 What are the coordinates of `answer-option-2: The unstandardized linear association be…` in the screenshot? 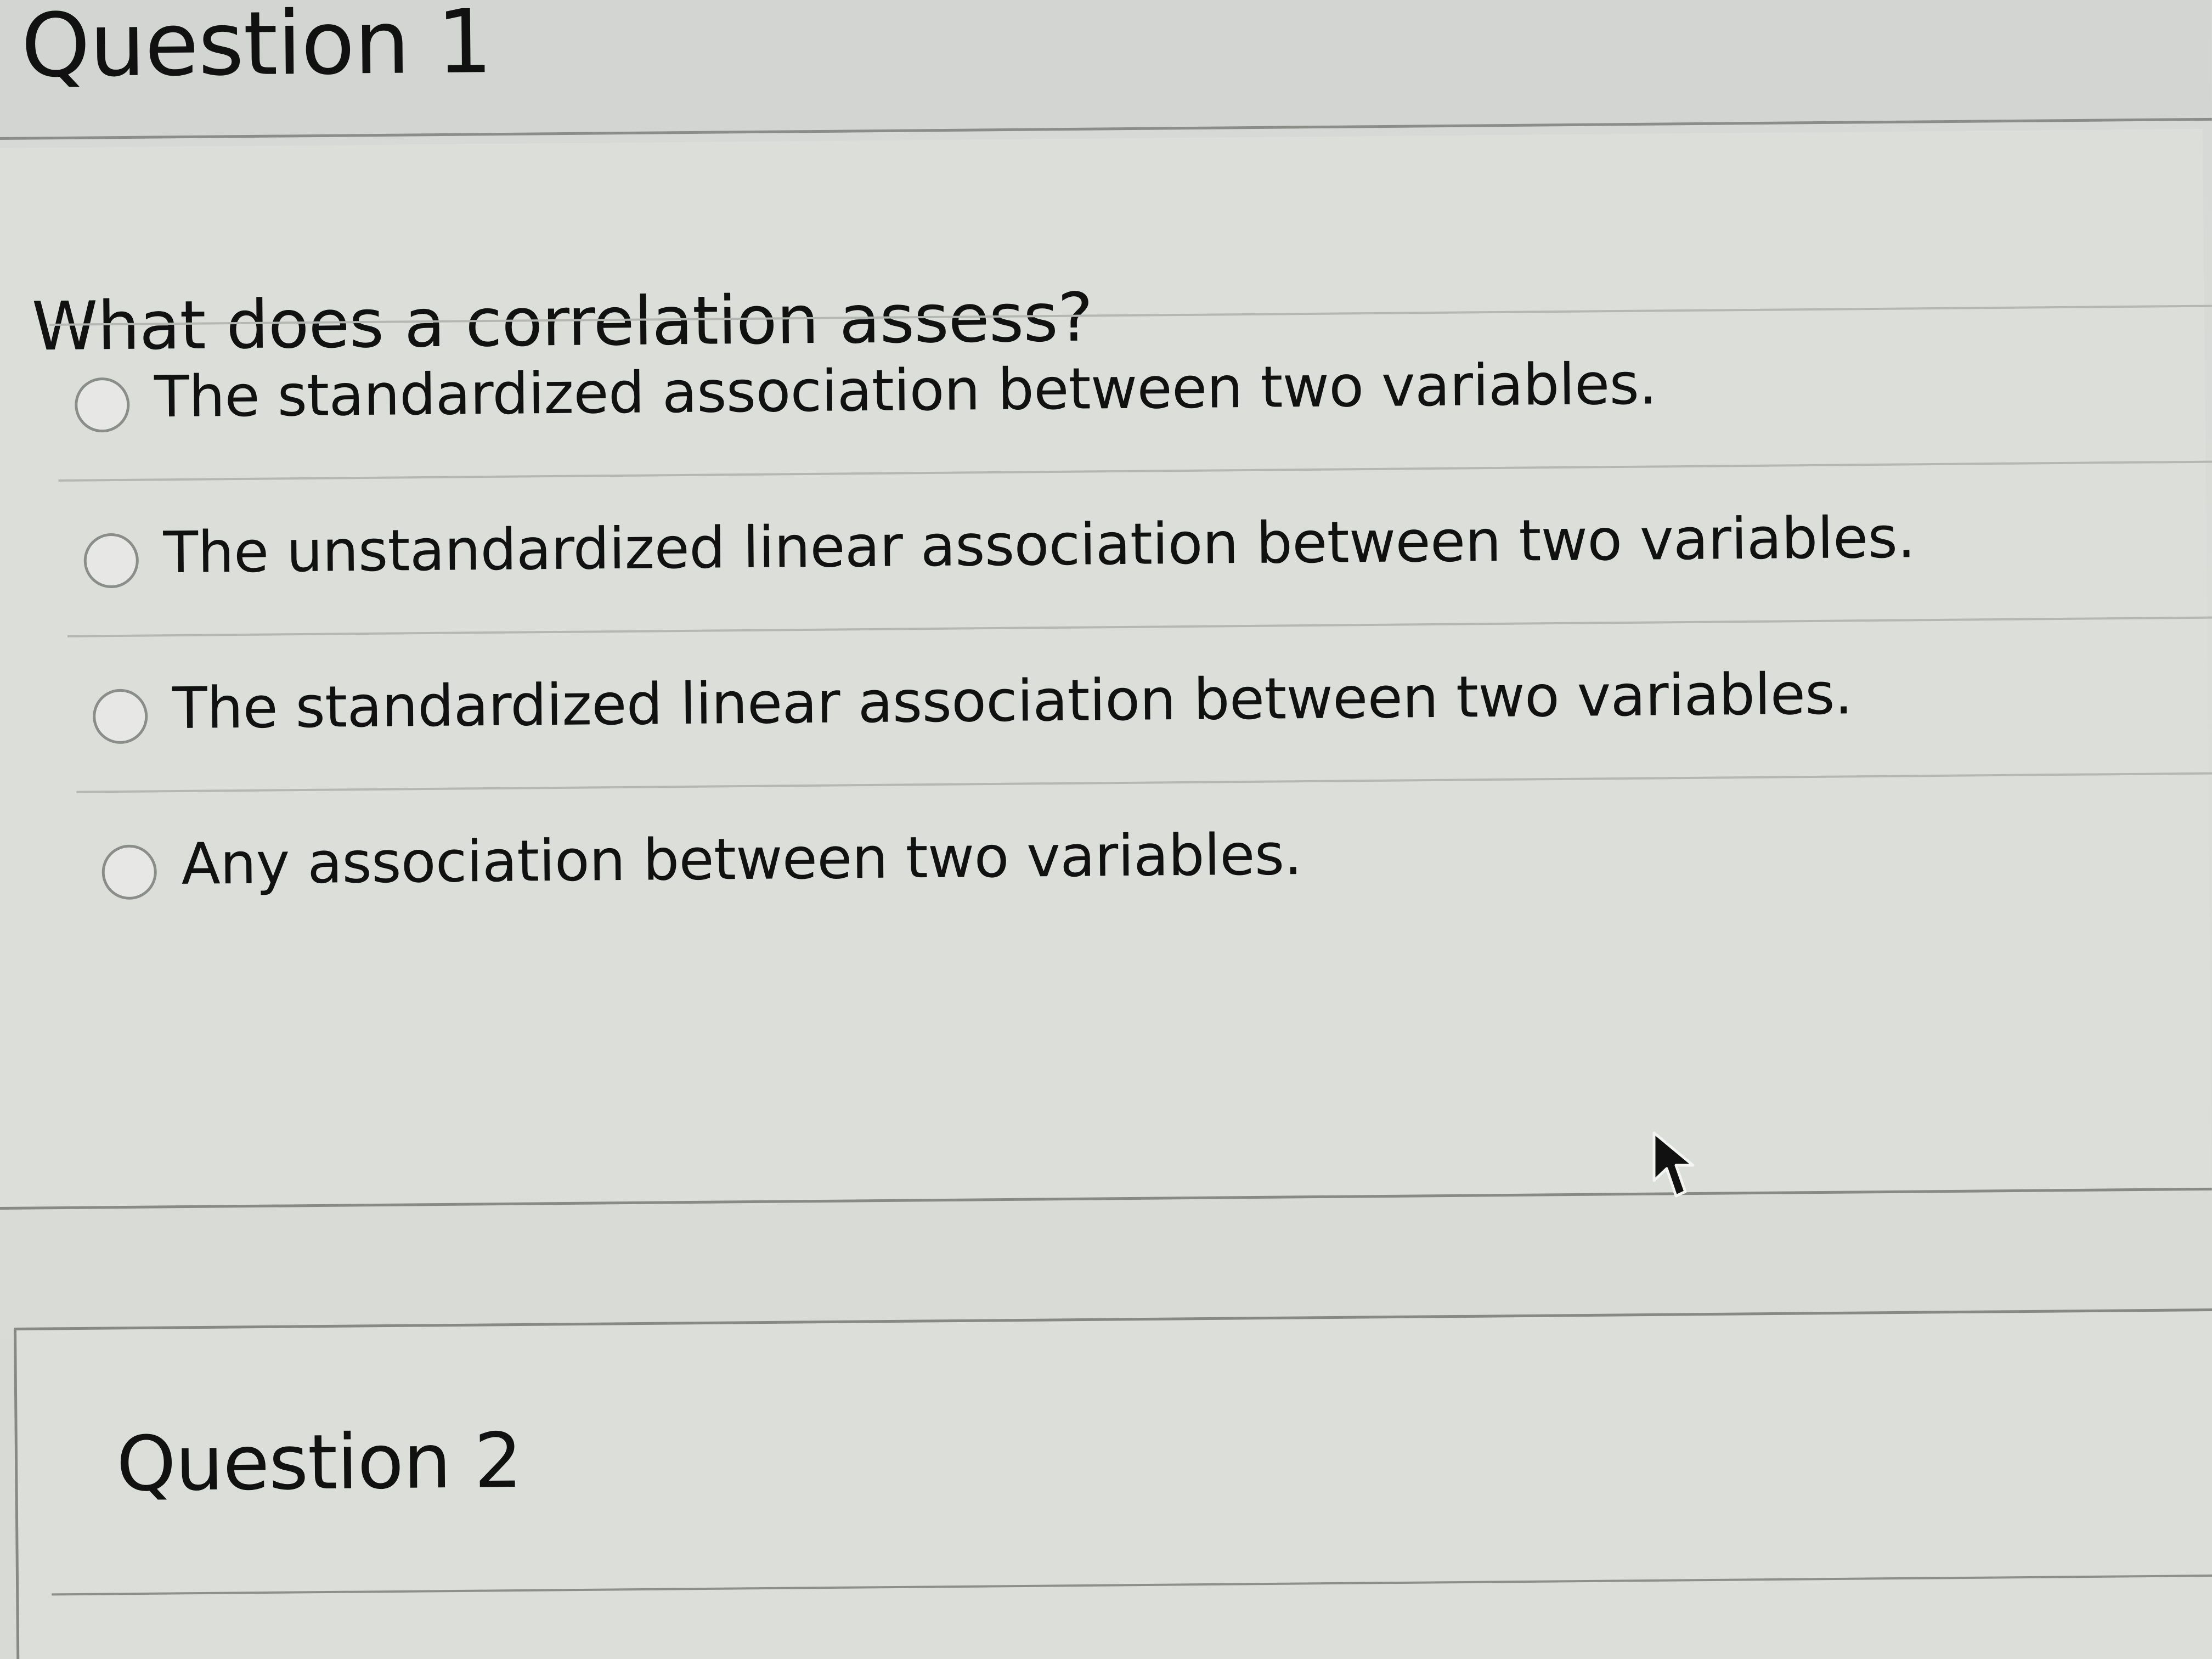 It's located at (1135, 547).